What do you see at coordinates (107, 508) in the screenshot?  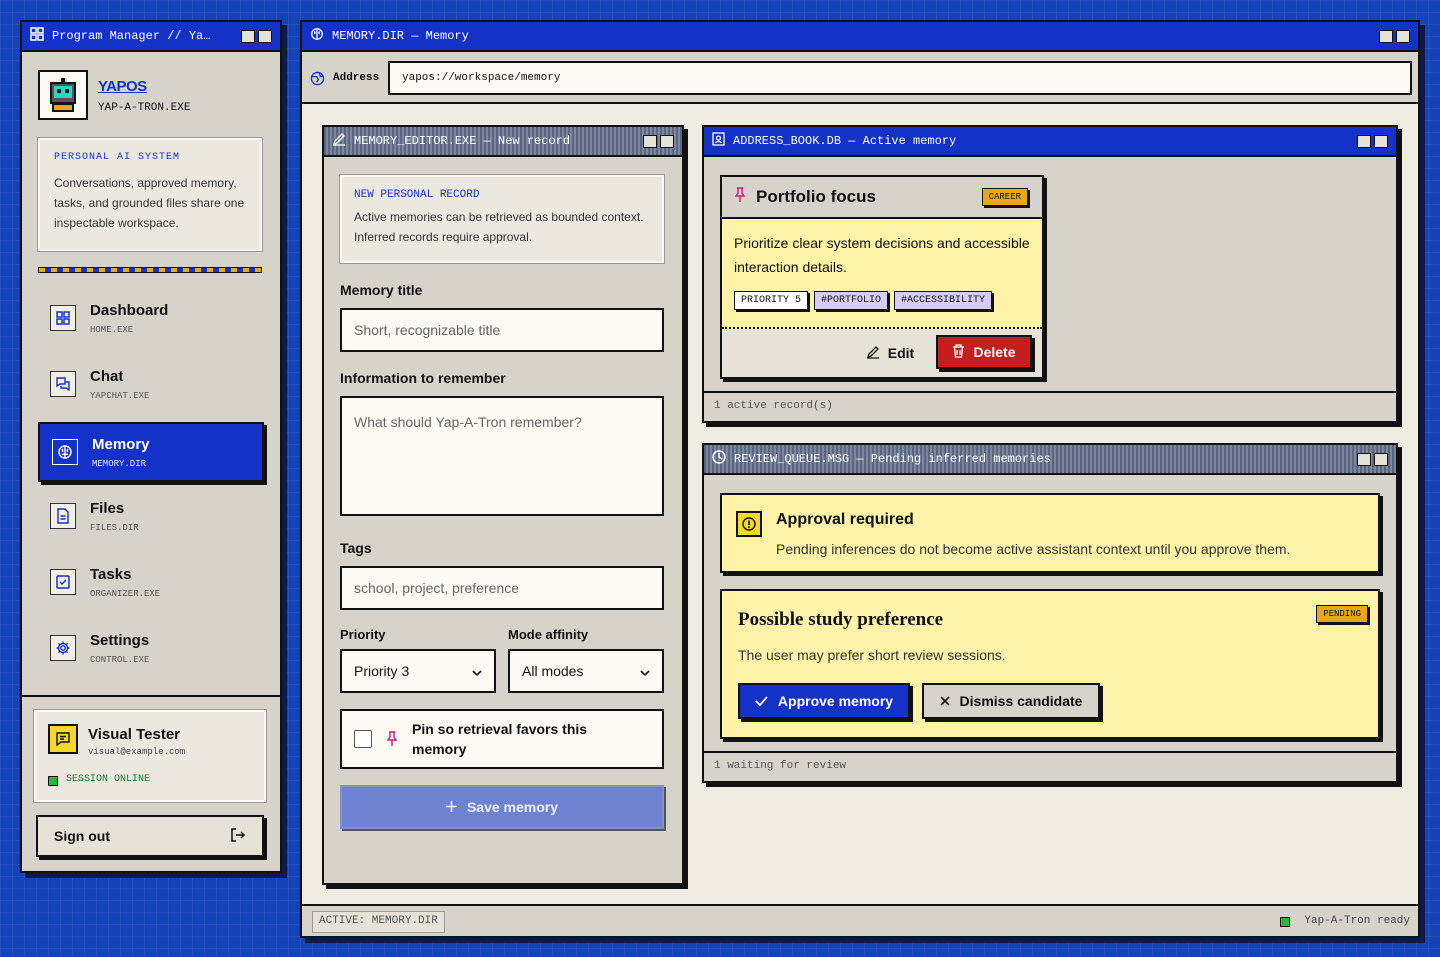 I see `nav-label: Files` at bounding box center [107, 508].